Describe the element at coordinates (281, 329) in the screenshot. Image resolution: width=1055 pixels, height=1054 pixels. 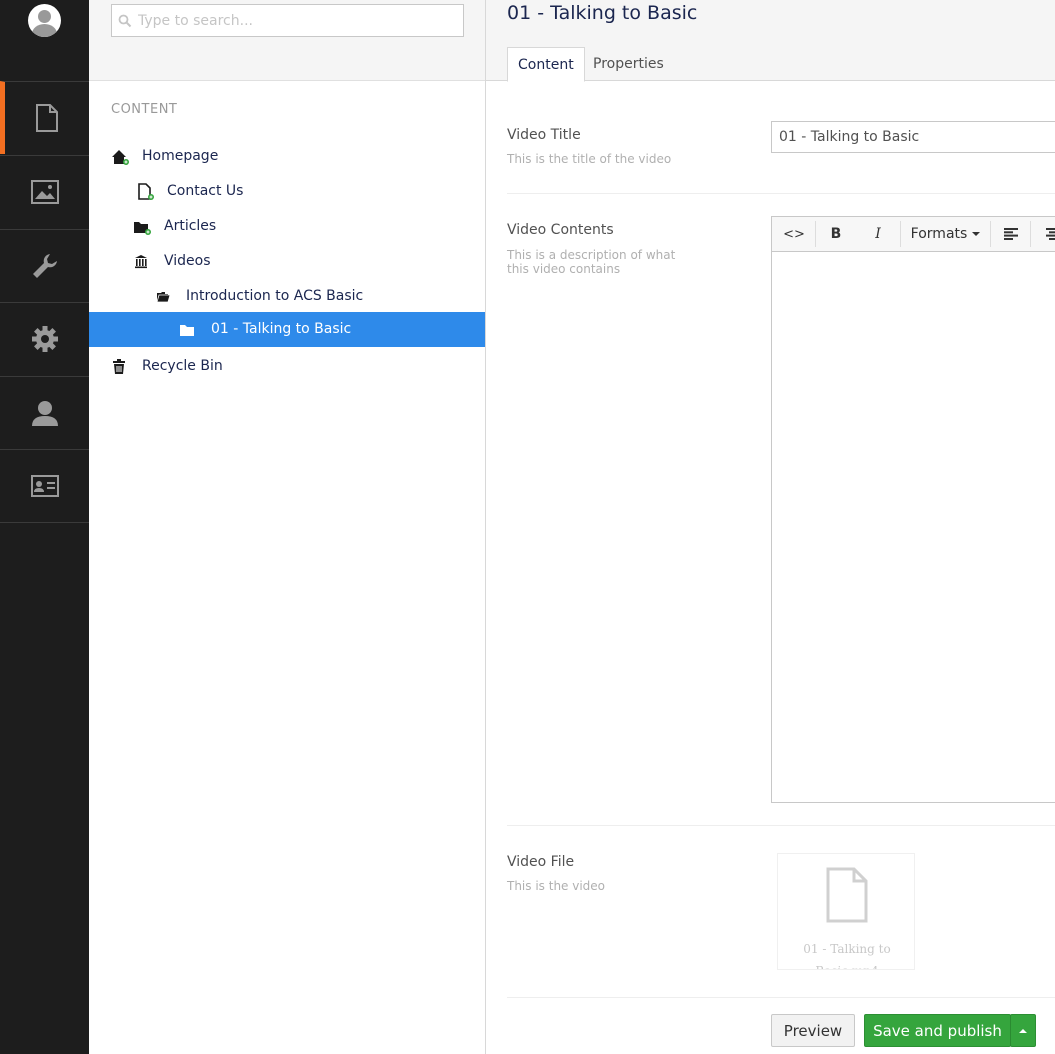
I see `tree-node-label: 01 - Talking to Basic` at that location.